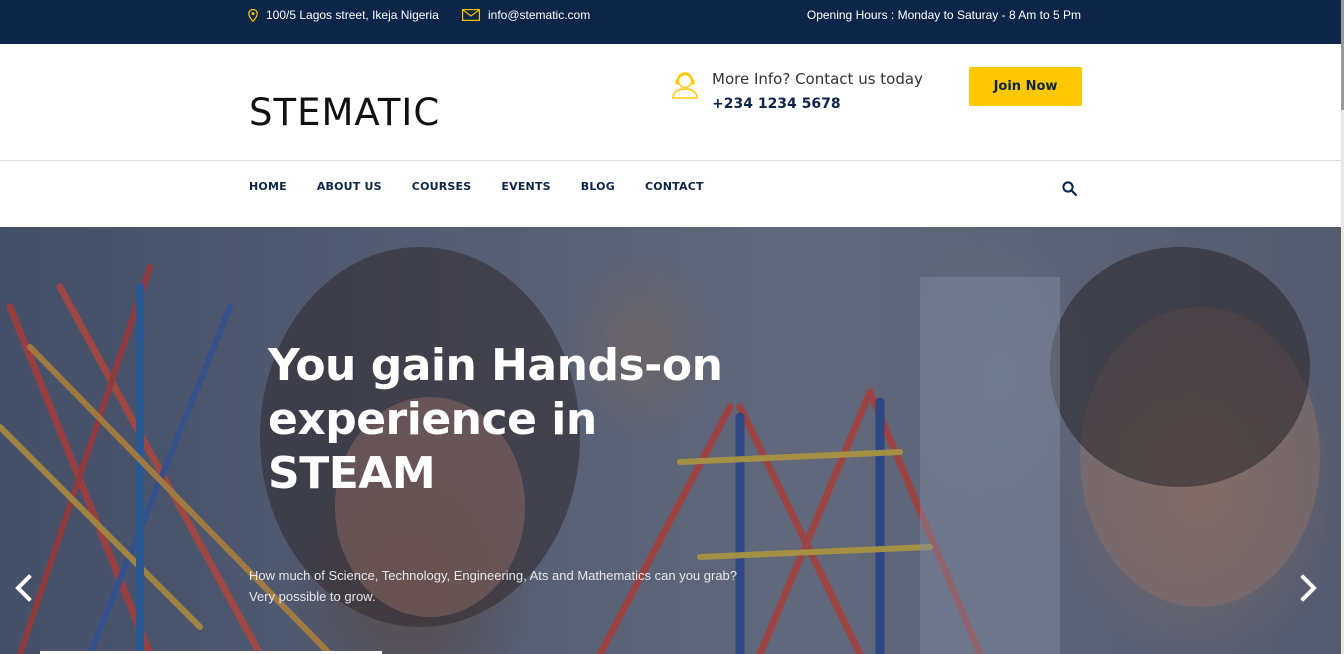 This screenshot has width=1344, height=654. I want to click on address-info: 100/5 Lagos street, Ikeja Nigeria, so click(343, 15).